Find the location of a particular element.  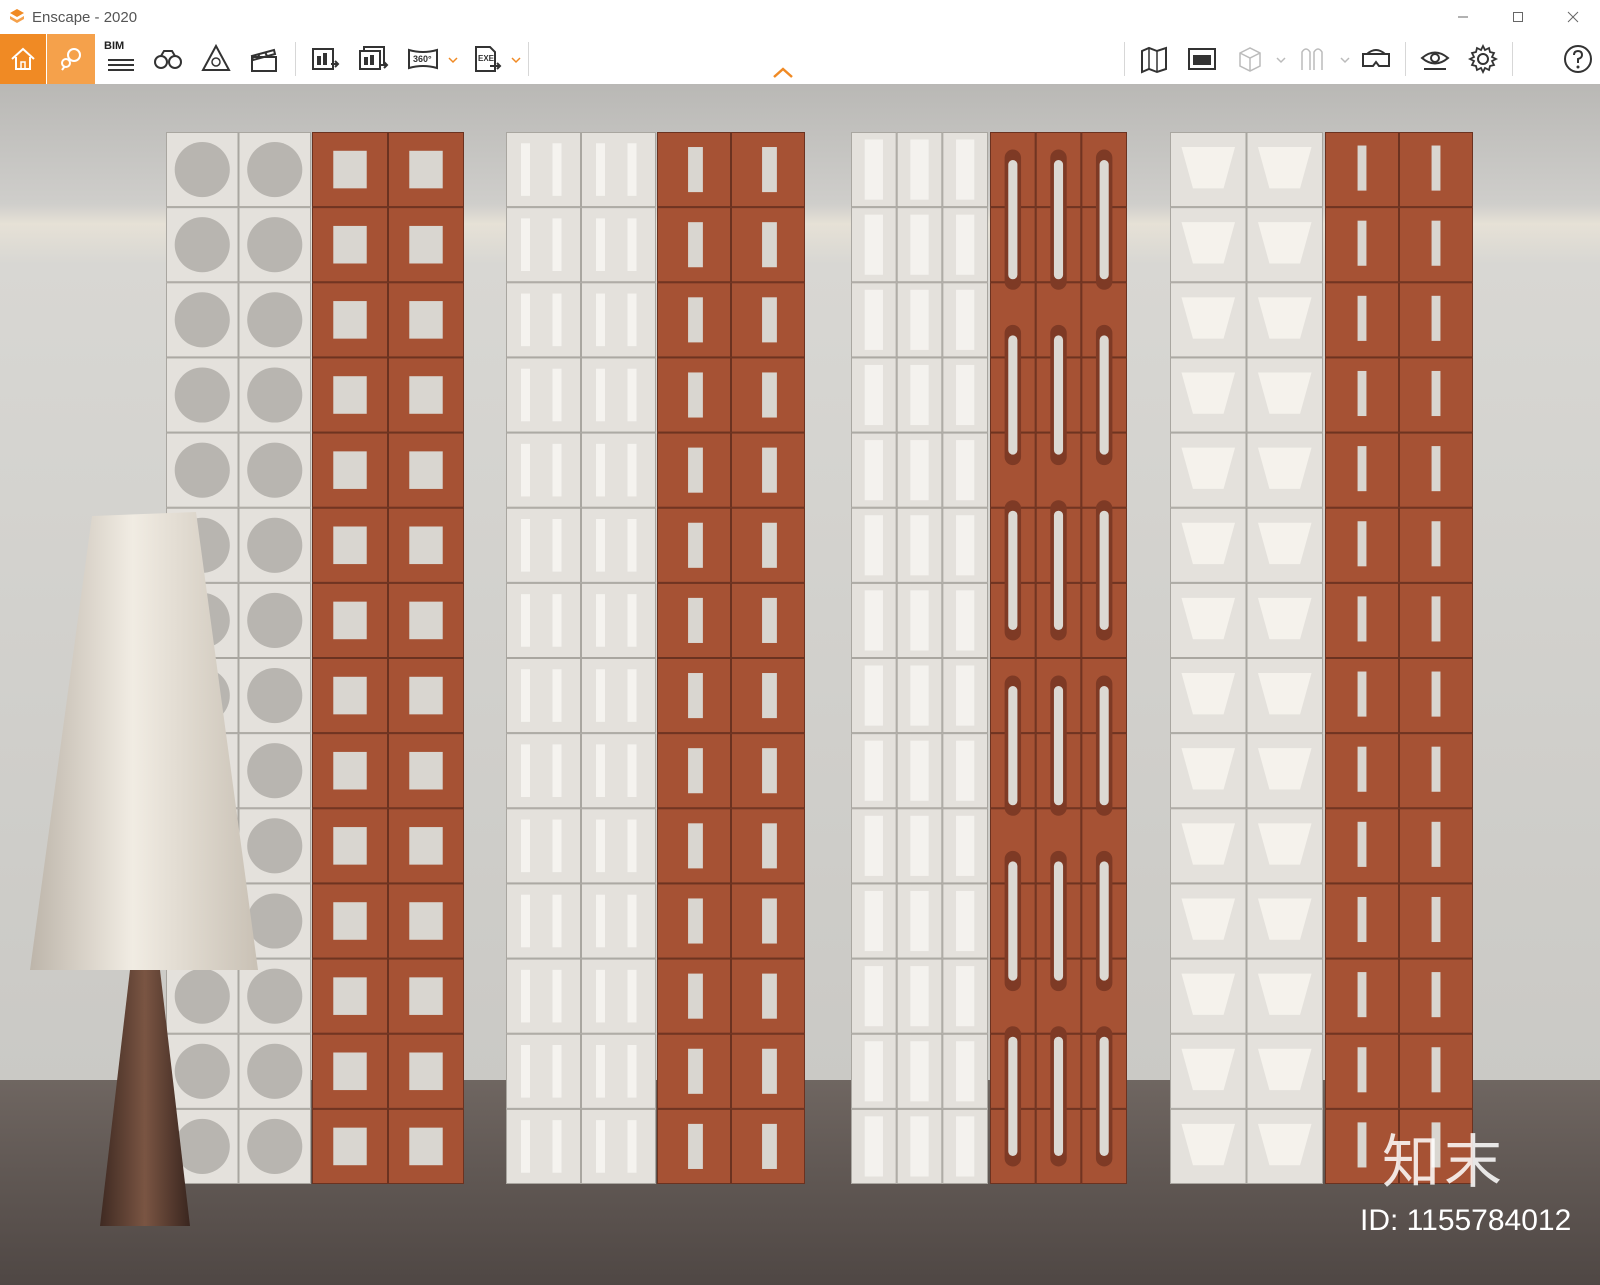

video-editor-button is located at coordinates (264, 59).